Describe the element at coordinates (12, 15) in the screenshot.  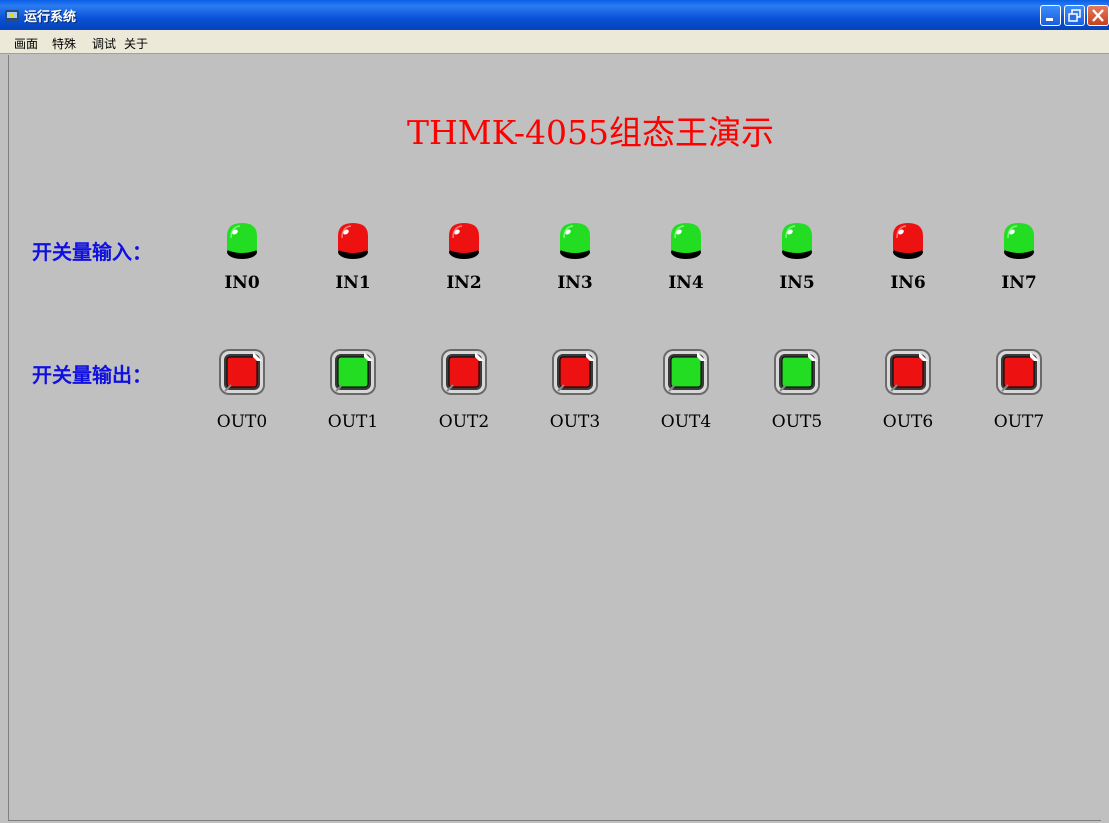
I see `app-icon` at that location.